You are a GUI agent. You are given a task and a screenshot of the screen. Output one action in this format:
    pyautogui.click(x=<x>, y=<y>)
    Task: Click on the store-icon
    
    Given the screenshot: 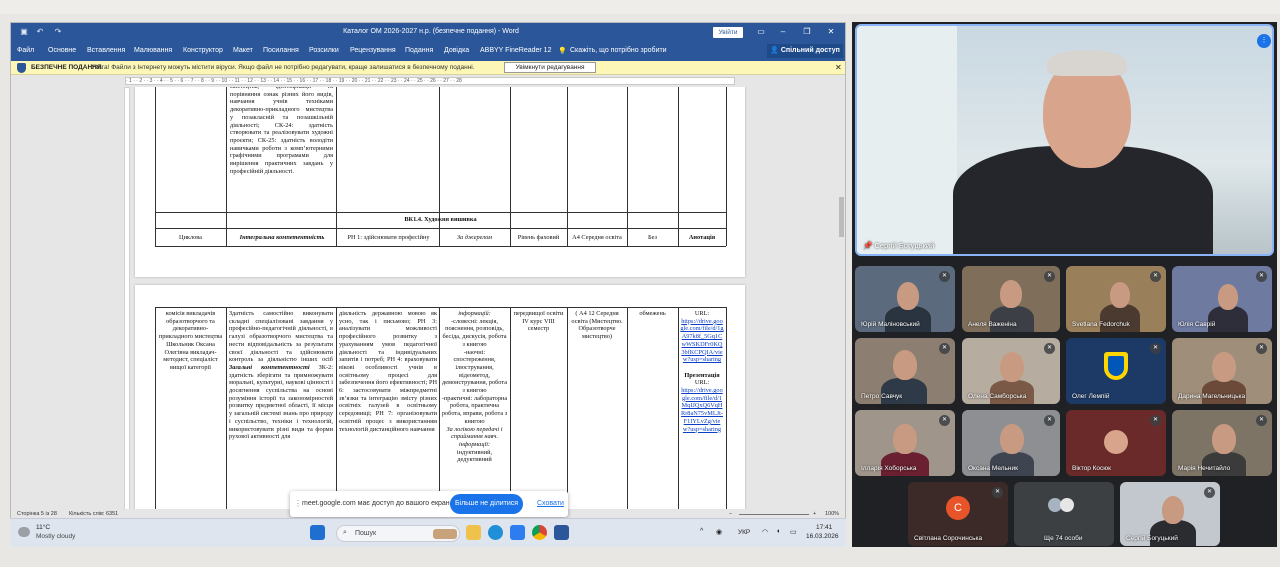 What is the action you would take?
    pyautogui.click(x=517, y=532)
    